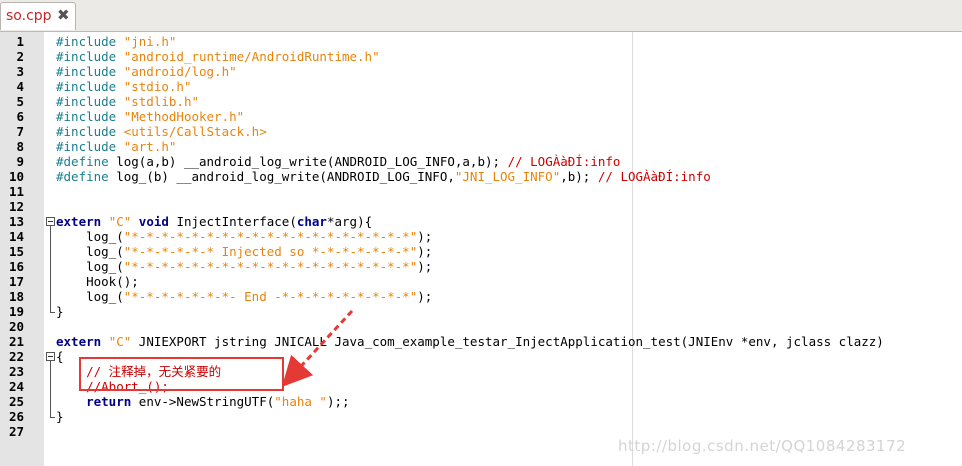  What do you see at coordinates (52, 312) in the screenshot?
I see `inject-interface-fold-end` at bounding box center [52, 312].